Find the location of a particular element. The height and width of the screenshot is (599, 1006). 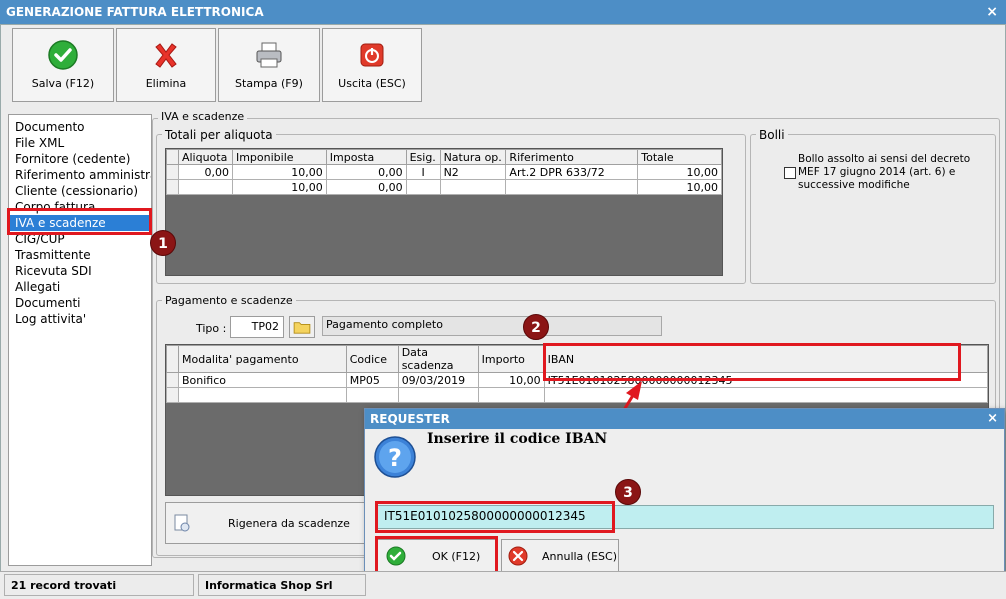

table-row: 10,00 0,00 10,00 is located at coordinates (444, 187).